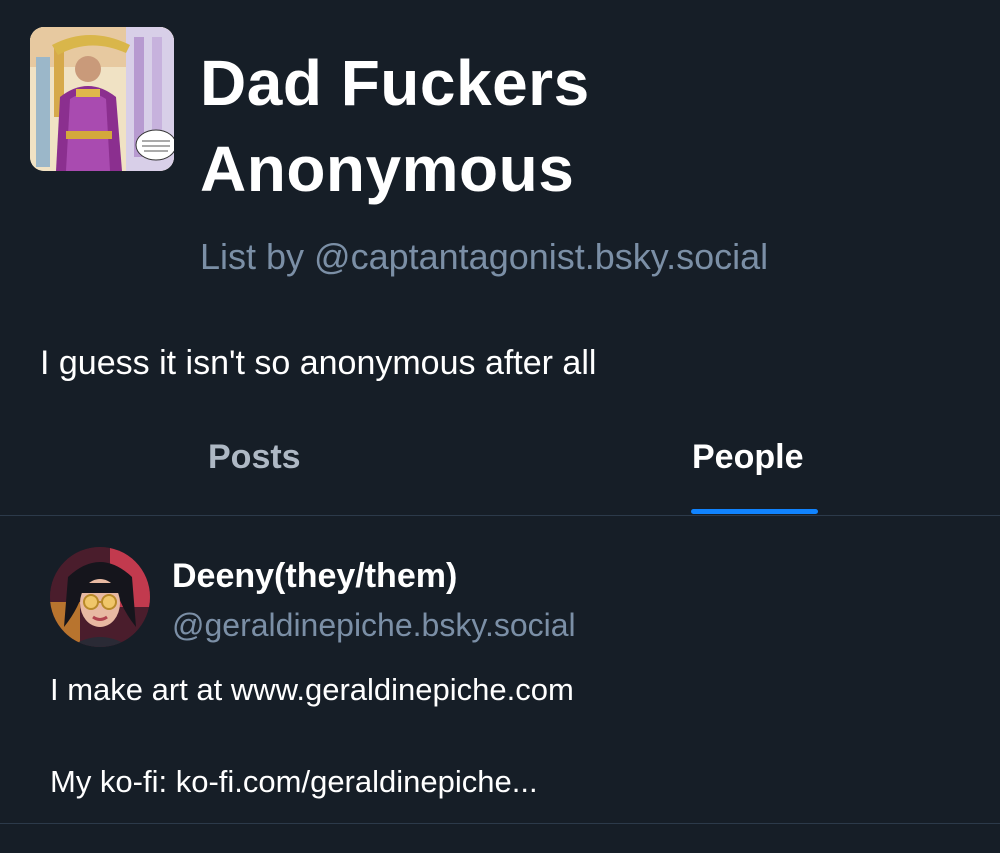 This screenshot has width=1000, height=853. Describe the element at coordinates (395, 126) in the screenshot. I see `list-title: Dad Fuckers Anonymous` at that location.